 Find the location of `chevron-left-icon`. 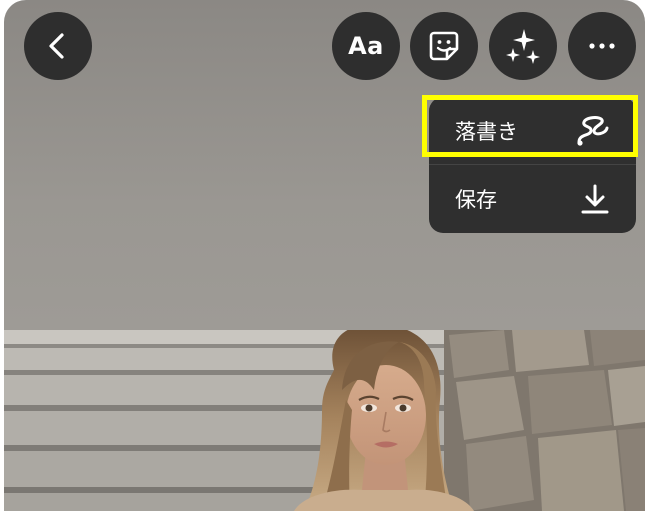

chevron-left-icon is located at coordinates (56, 46).